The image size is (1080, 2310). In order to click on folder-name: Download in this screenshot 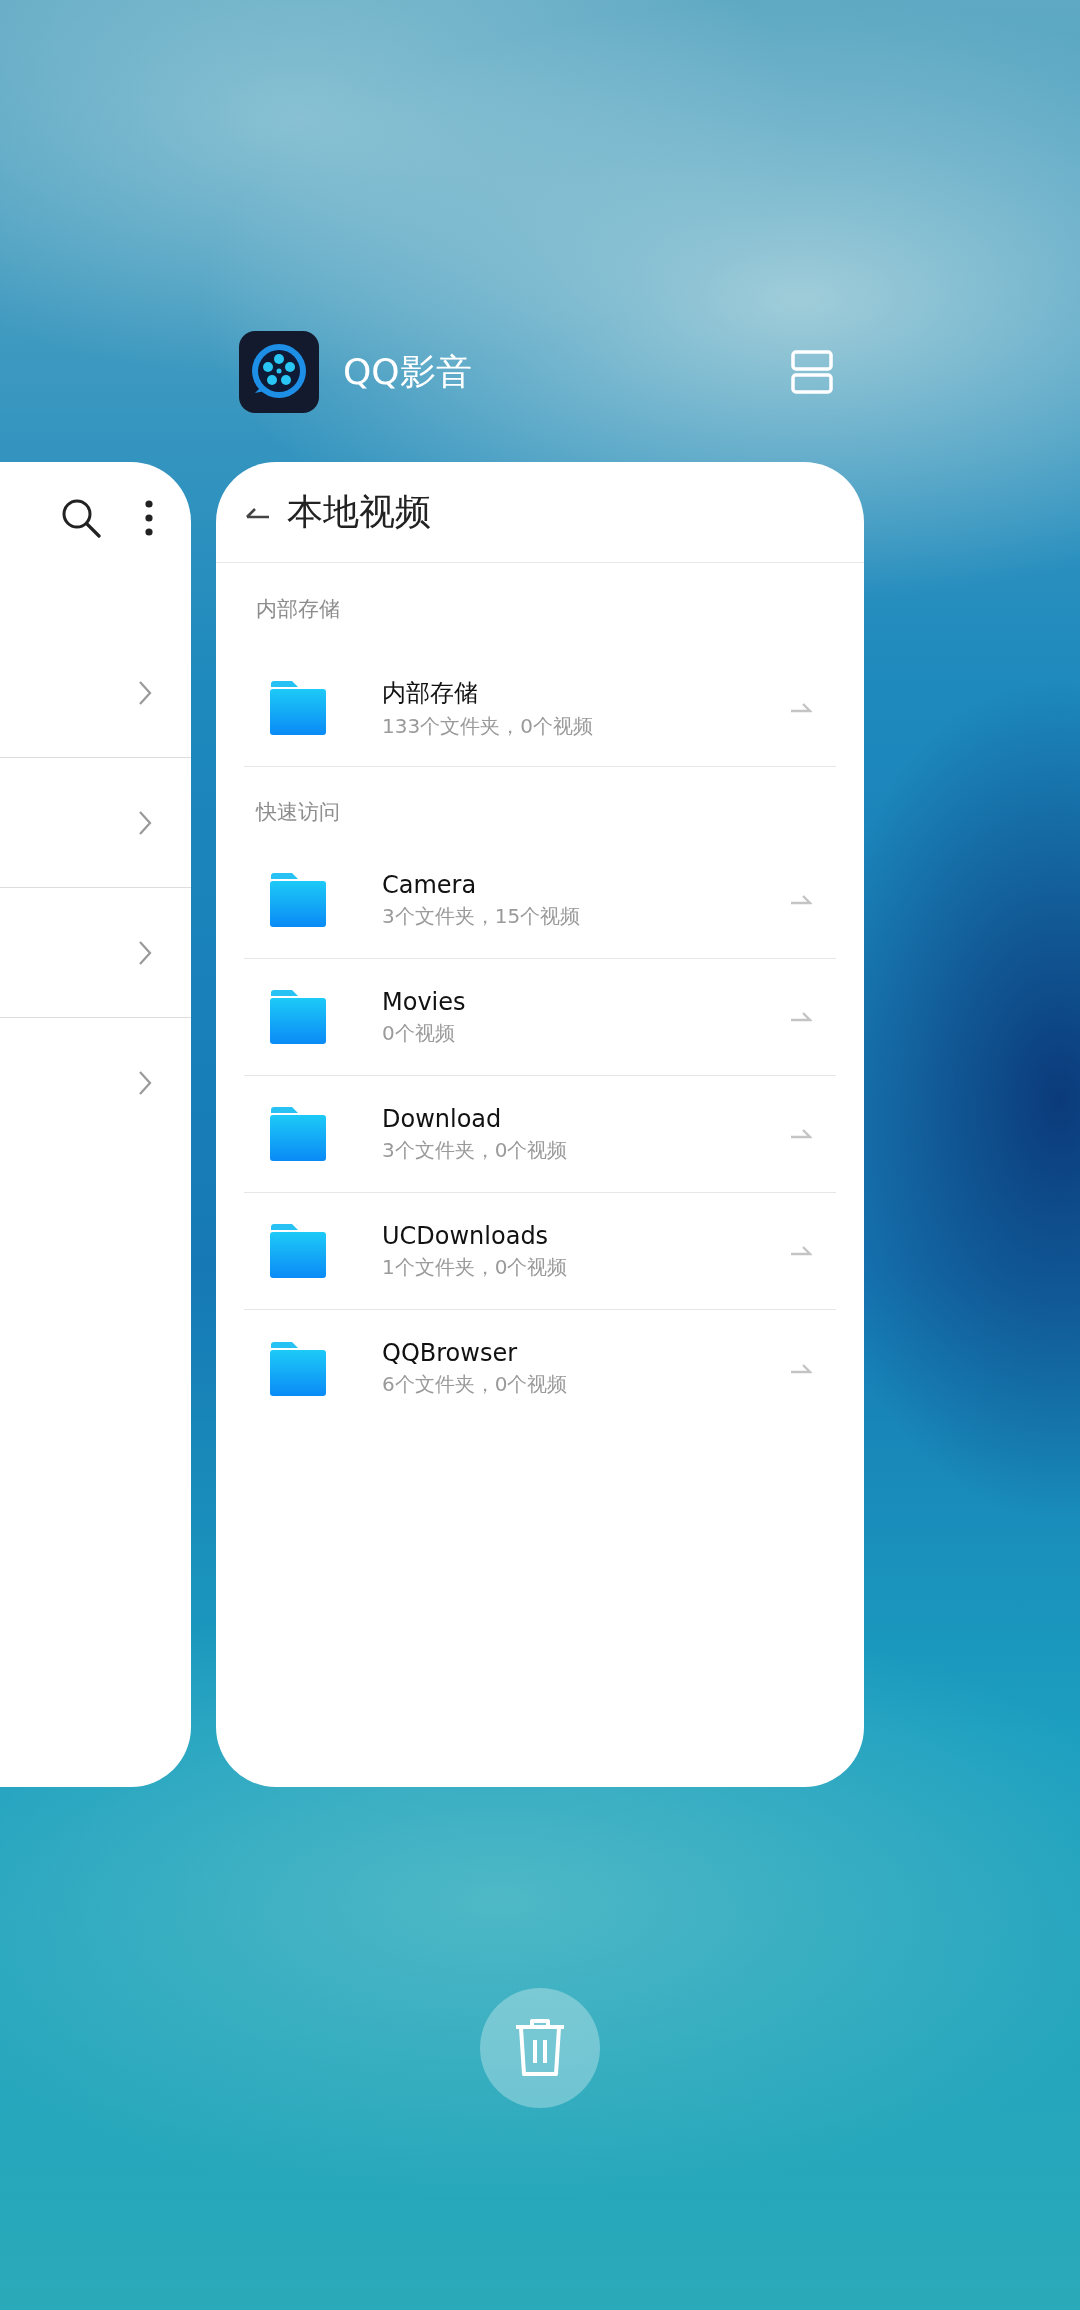, I will do `click(442, 1118)`.